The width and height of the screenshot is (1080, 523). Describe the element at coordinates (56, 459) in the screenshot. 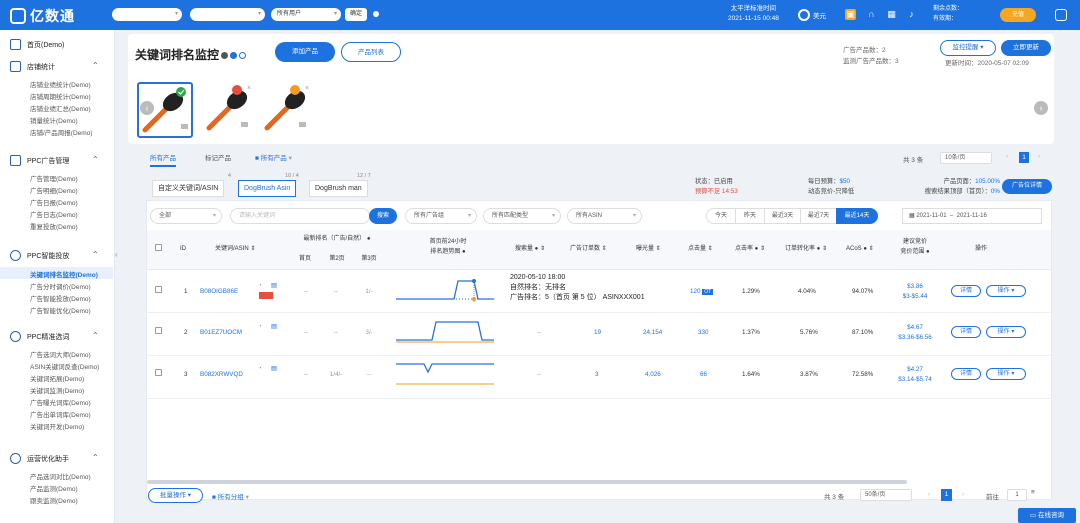

I see `sidebar-group-ops: 运营优化助手 ⌃` at that location.